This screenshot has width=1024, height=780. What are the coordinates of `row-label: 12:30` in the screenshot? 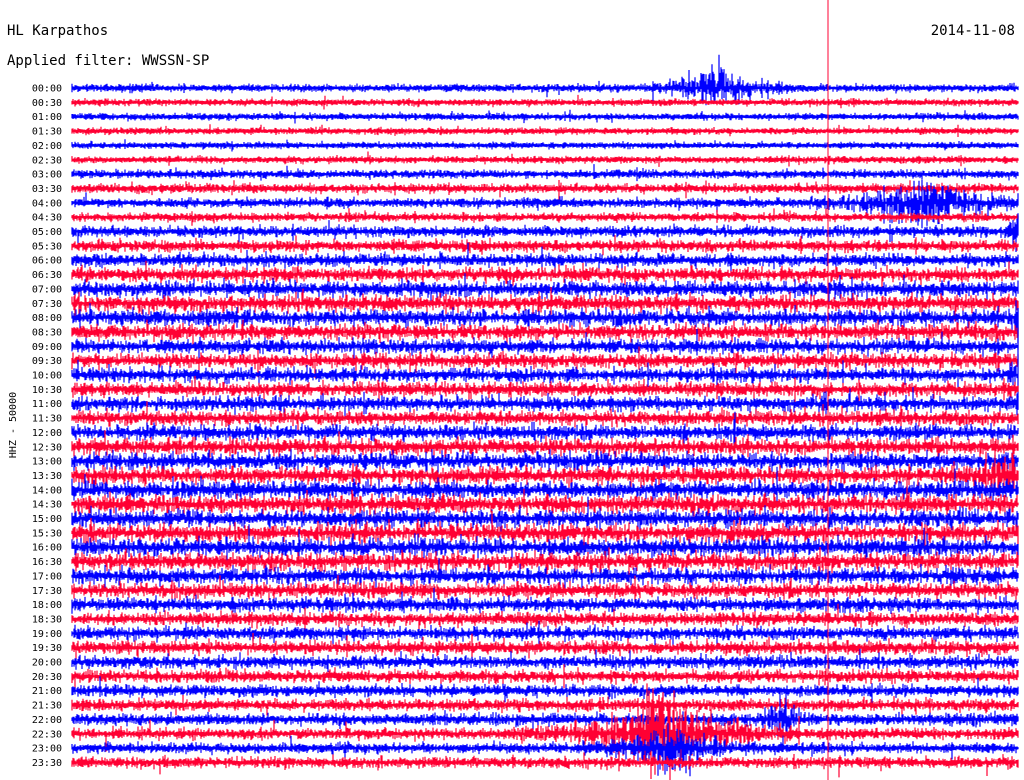 It's located at (47, 447).